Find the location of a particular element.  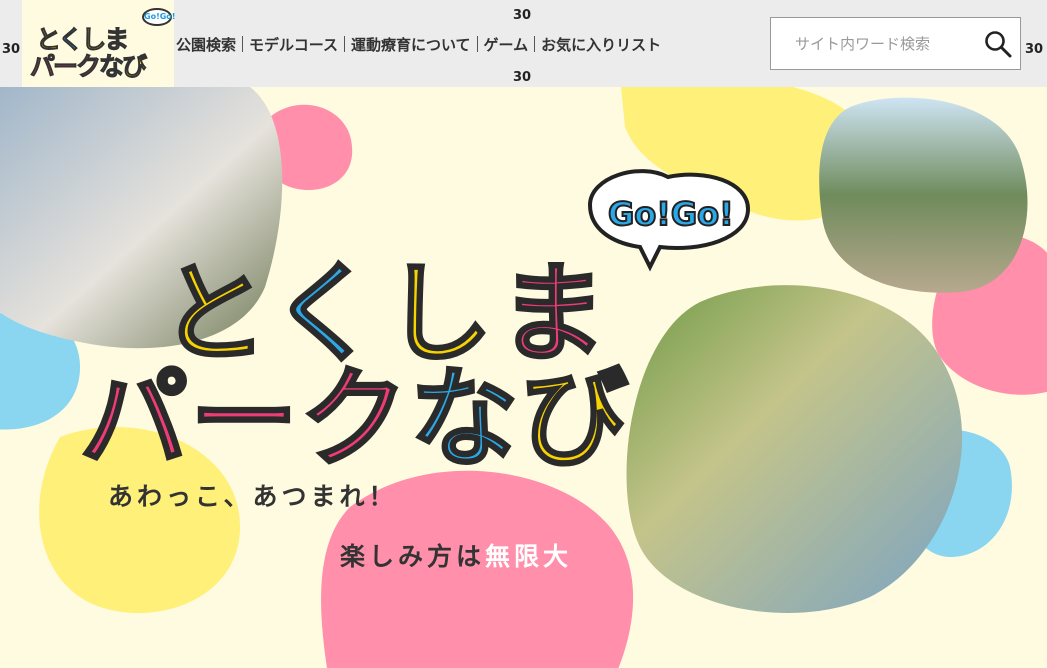

global-nav: 公園検索 モデルコース 運動療育について ゲーム お気に入りリスト is located at coordinates (418, 44).